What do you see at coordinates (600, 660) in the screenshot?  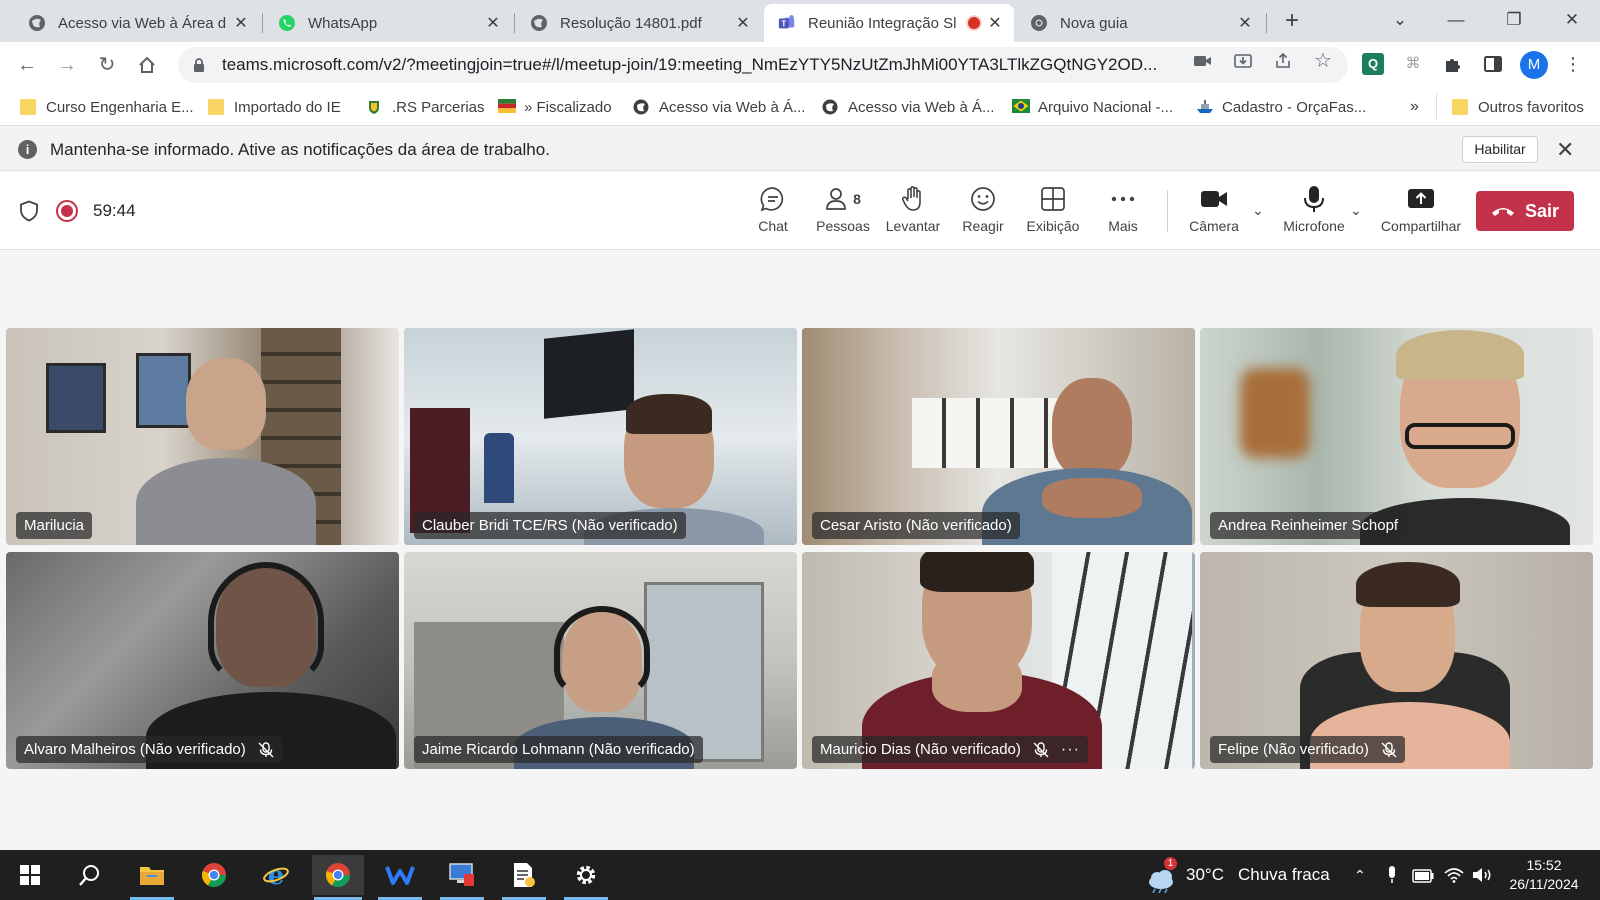 I see `participant-tile-jaime: Jaime Ricardo Lohmann (Não verificado)` at bounding box center [600, 660].